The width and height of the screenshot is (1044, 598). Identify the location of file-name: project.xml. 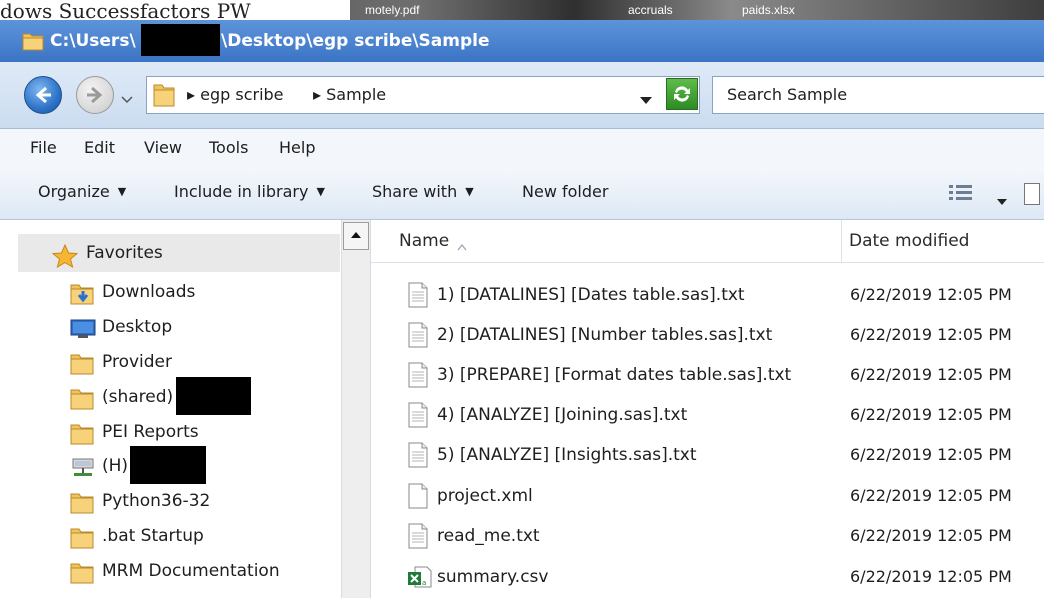
(485, 496).